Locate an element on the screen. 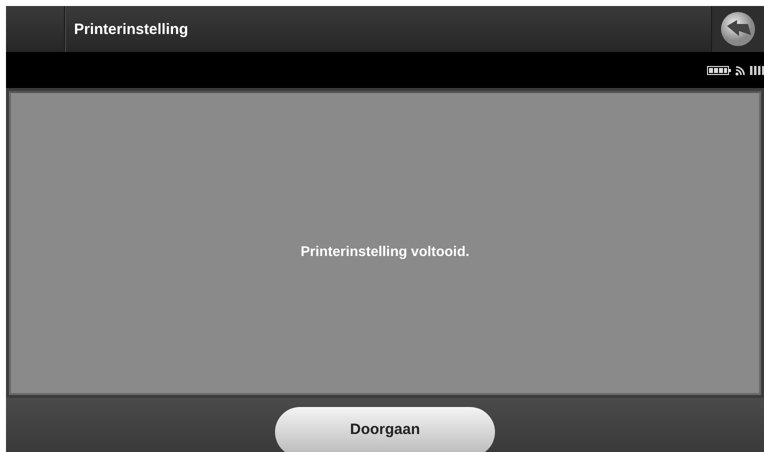 The width and height of the screenshot is (764, 452). window-title: Printerinstelling is located at coordinates (131, 29).